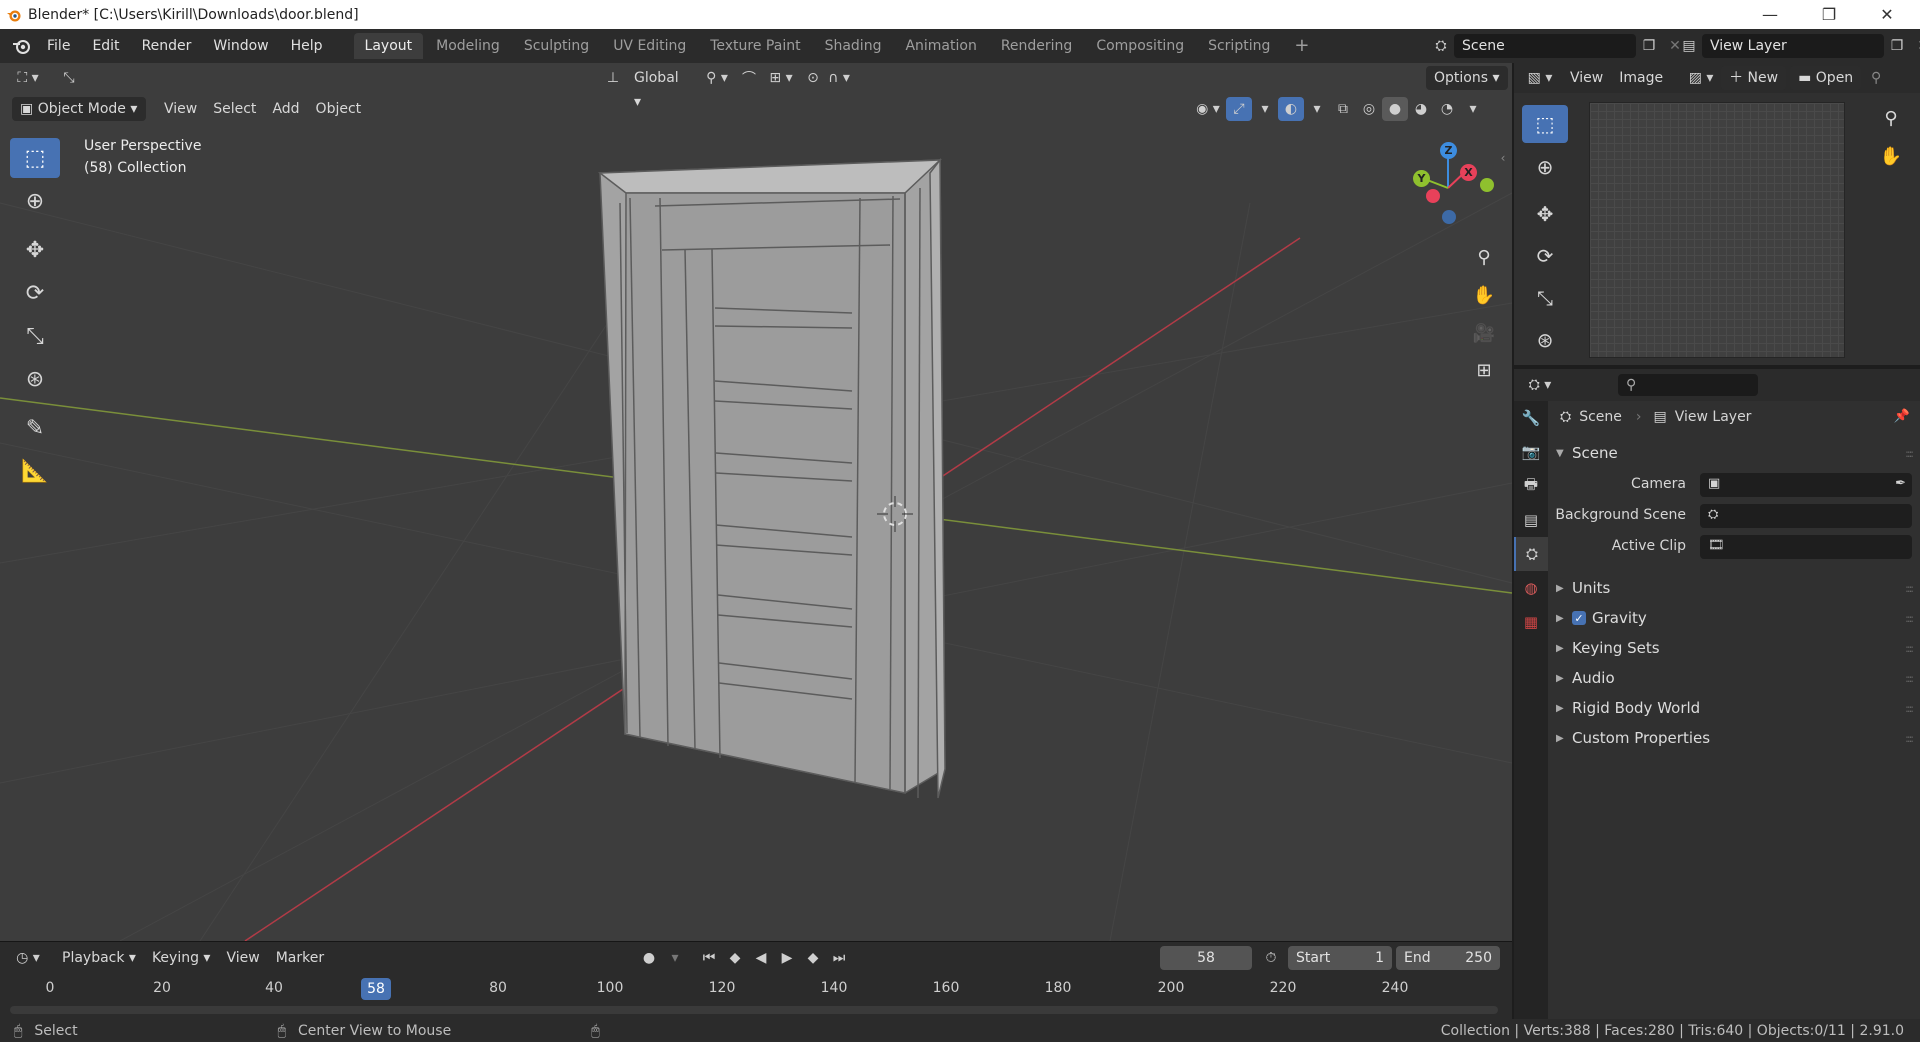 Image resolution: width=1920 pixels, height=1042 pixels. Describe the element at coordinates (1897, 46) in the screenshot. I see `copy-view-layer-icon: ❐` at that location.